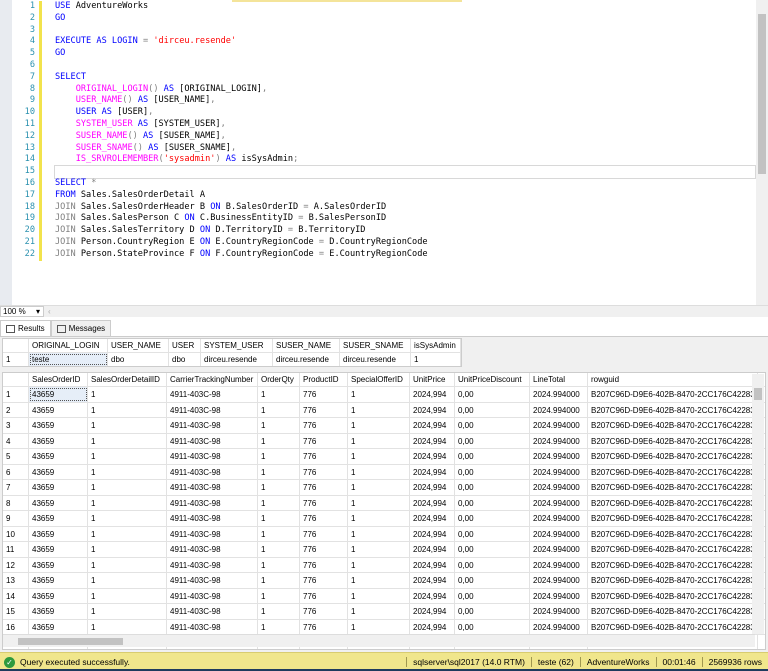 Image resolution: width=768 pixels, height=671 pixels. I want to click on code-line: 7 SELECT, so click(383, 77).